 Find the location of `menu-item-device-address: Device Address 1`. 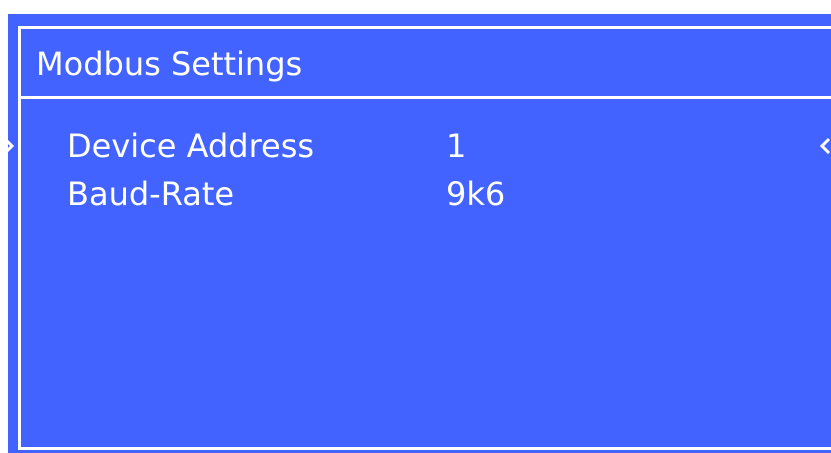

menu-item-device-address: Device Address 1 is located at coordinates (417, 146).